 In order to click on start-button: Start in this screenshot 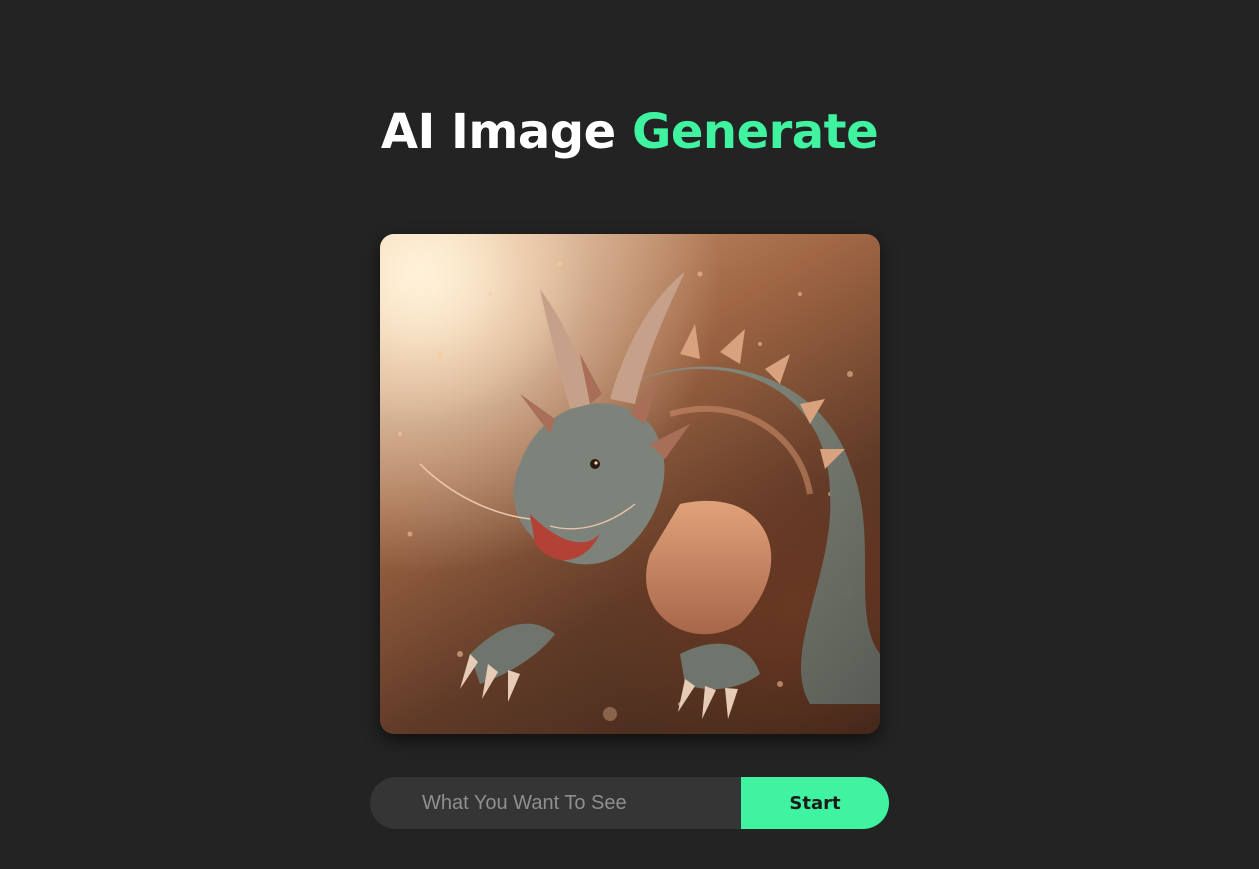, I will do `click(815, 803)`.